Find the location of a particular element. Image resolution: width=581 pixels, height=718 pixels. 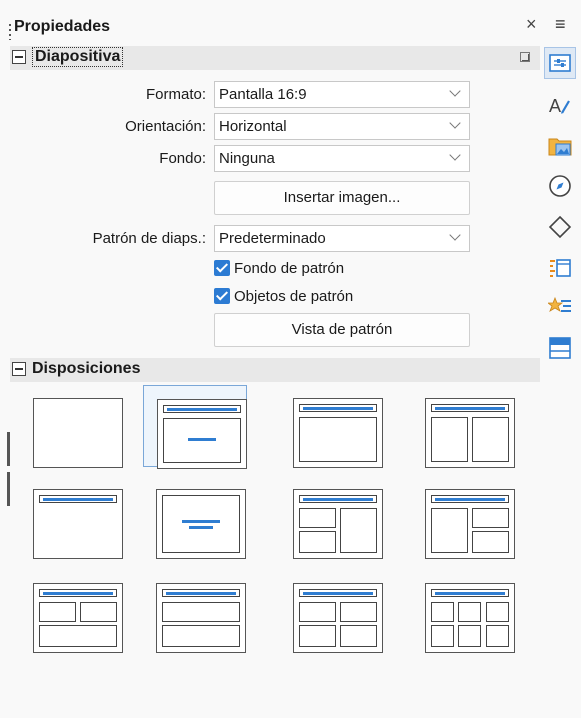

shapes-tab-icon is located at coordinates (560, 227).